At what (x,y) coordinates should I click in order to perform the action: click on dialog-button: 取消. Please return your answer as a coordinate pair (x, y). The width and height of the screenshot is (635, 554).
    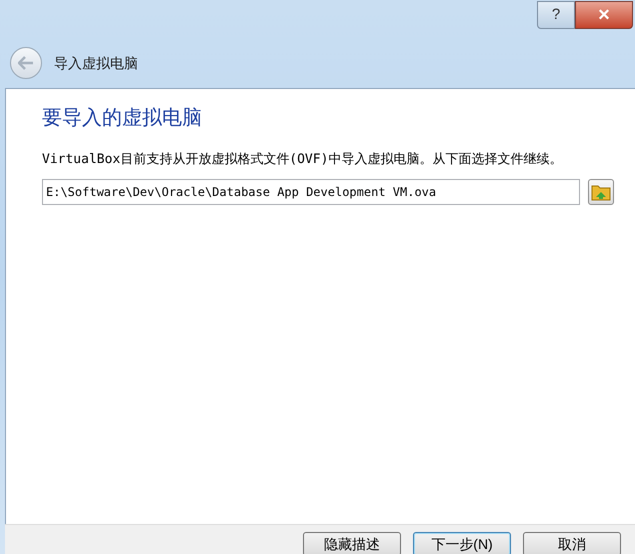
    Looking at the image, I should click on (572, 543).